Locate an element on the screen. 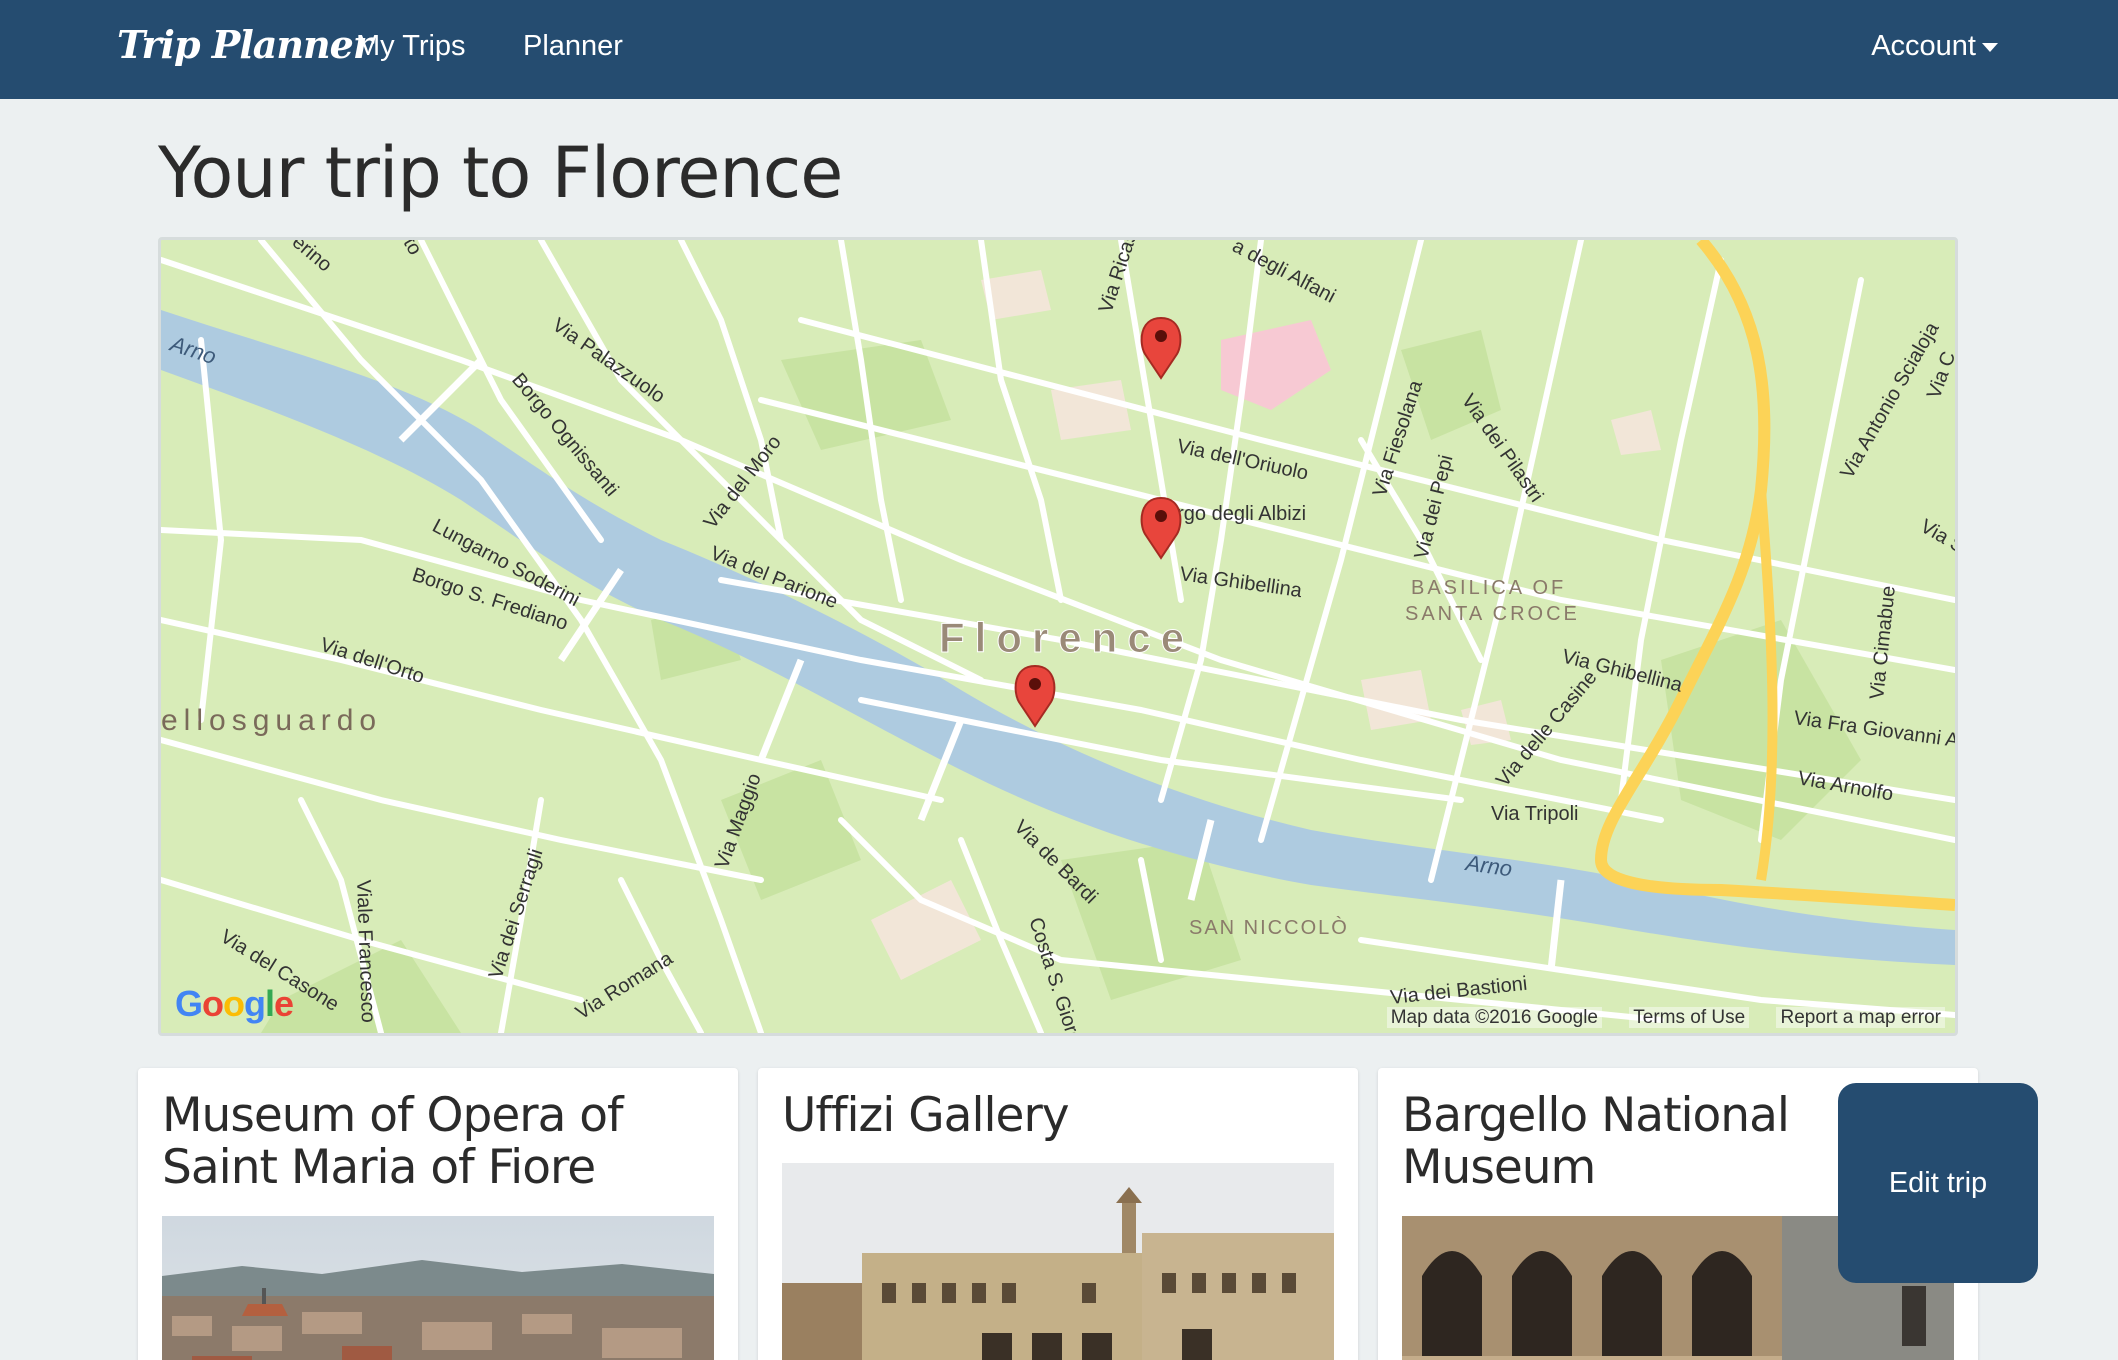 The width and height of the screenshot is (2118, 1360). place-photo-duomo-view is located at coordinates (438, 1288).